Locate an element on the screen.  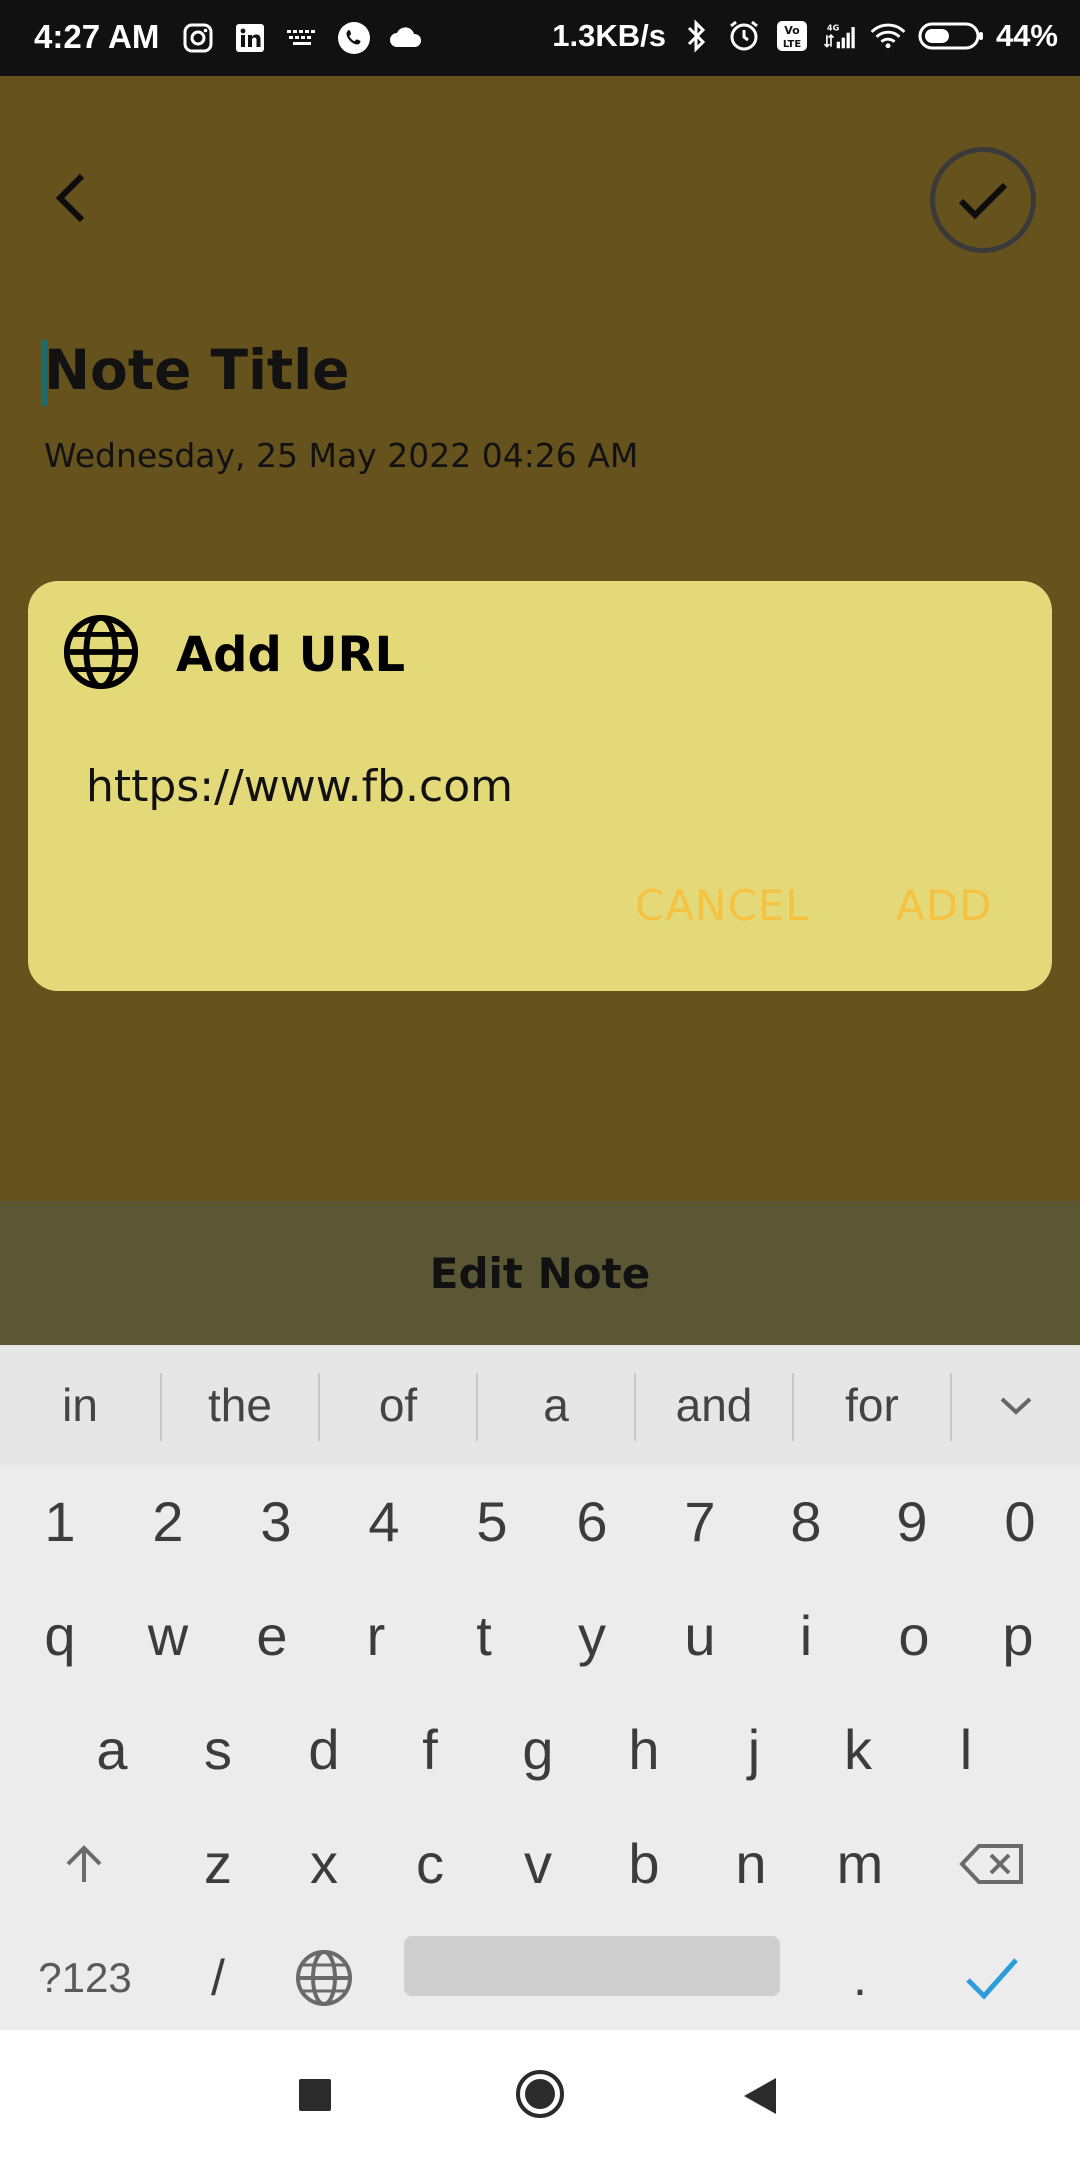
volte-icon: Vo LTE is located at coordinates (792, 36).